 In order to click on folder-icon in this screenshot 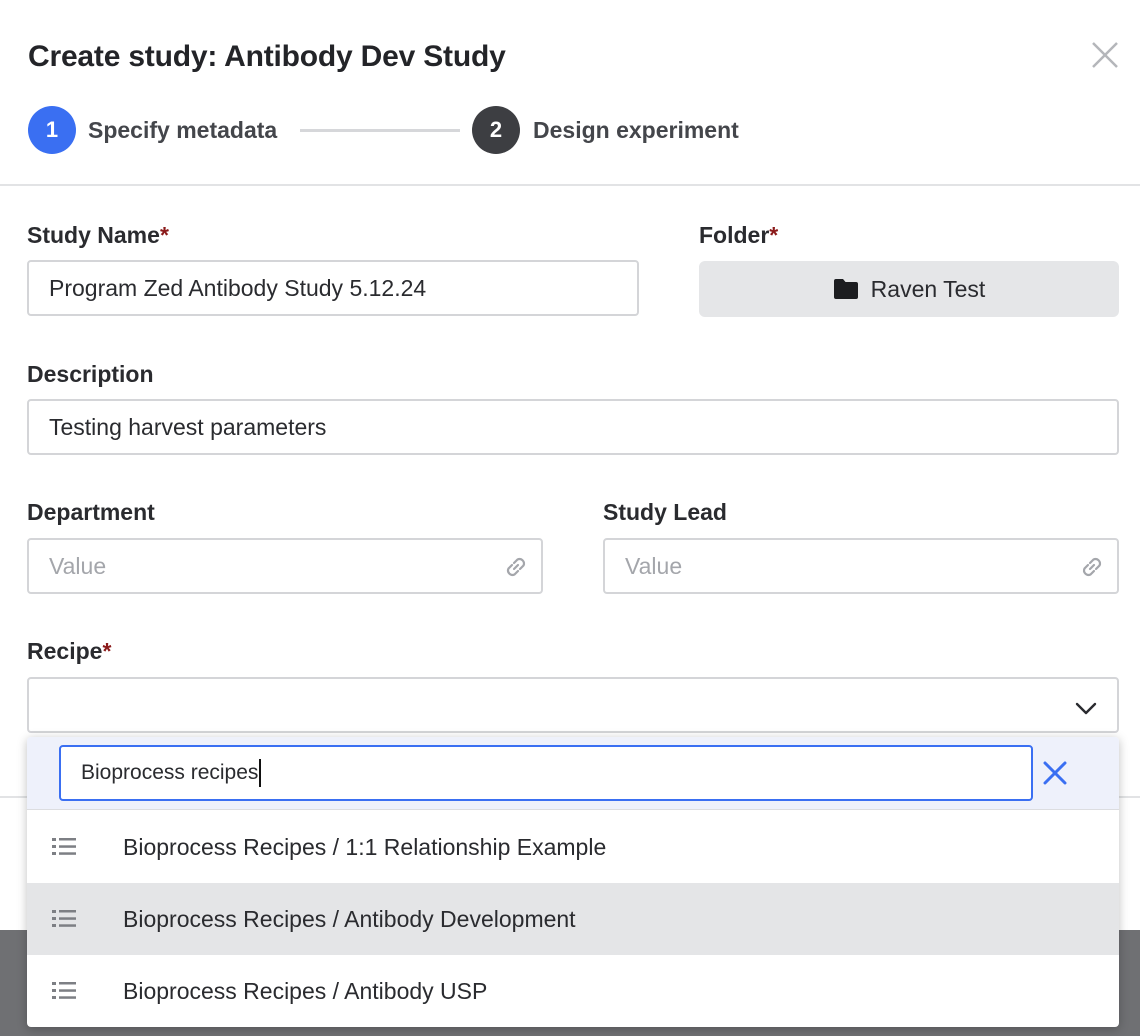, I will do `click(845, 289)`.